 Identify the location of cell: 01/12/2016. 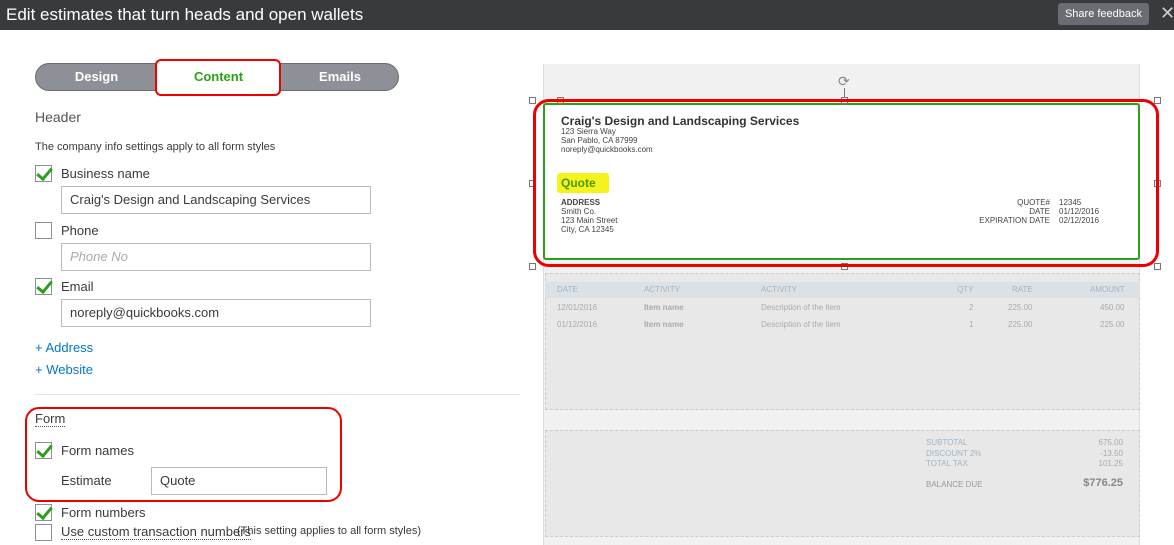
(577, 324).